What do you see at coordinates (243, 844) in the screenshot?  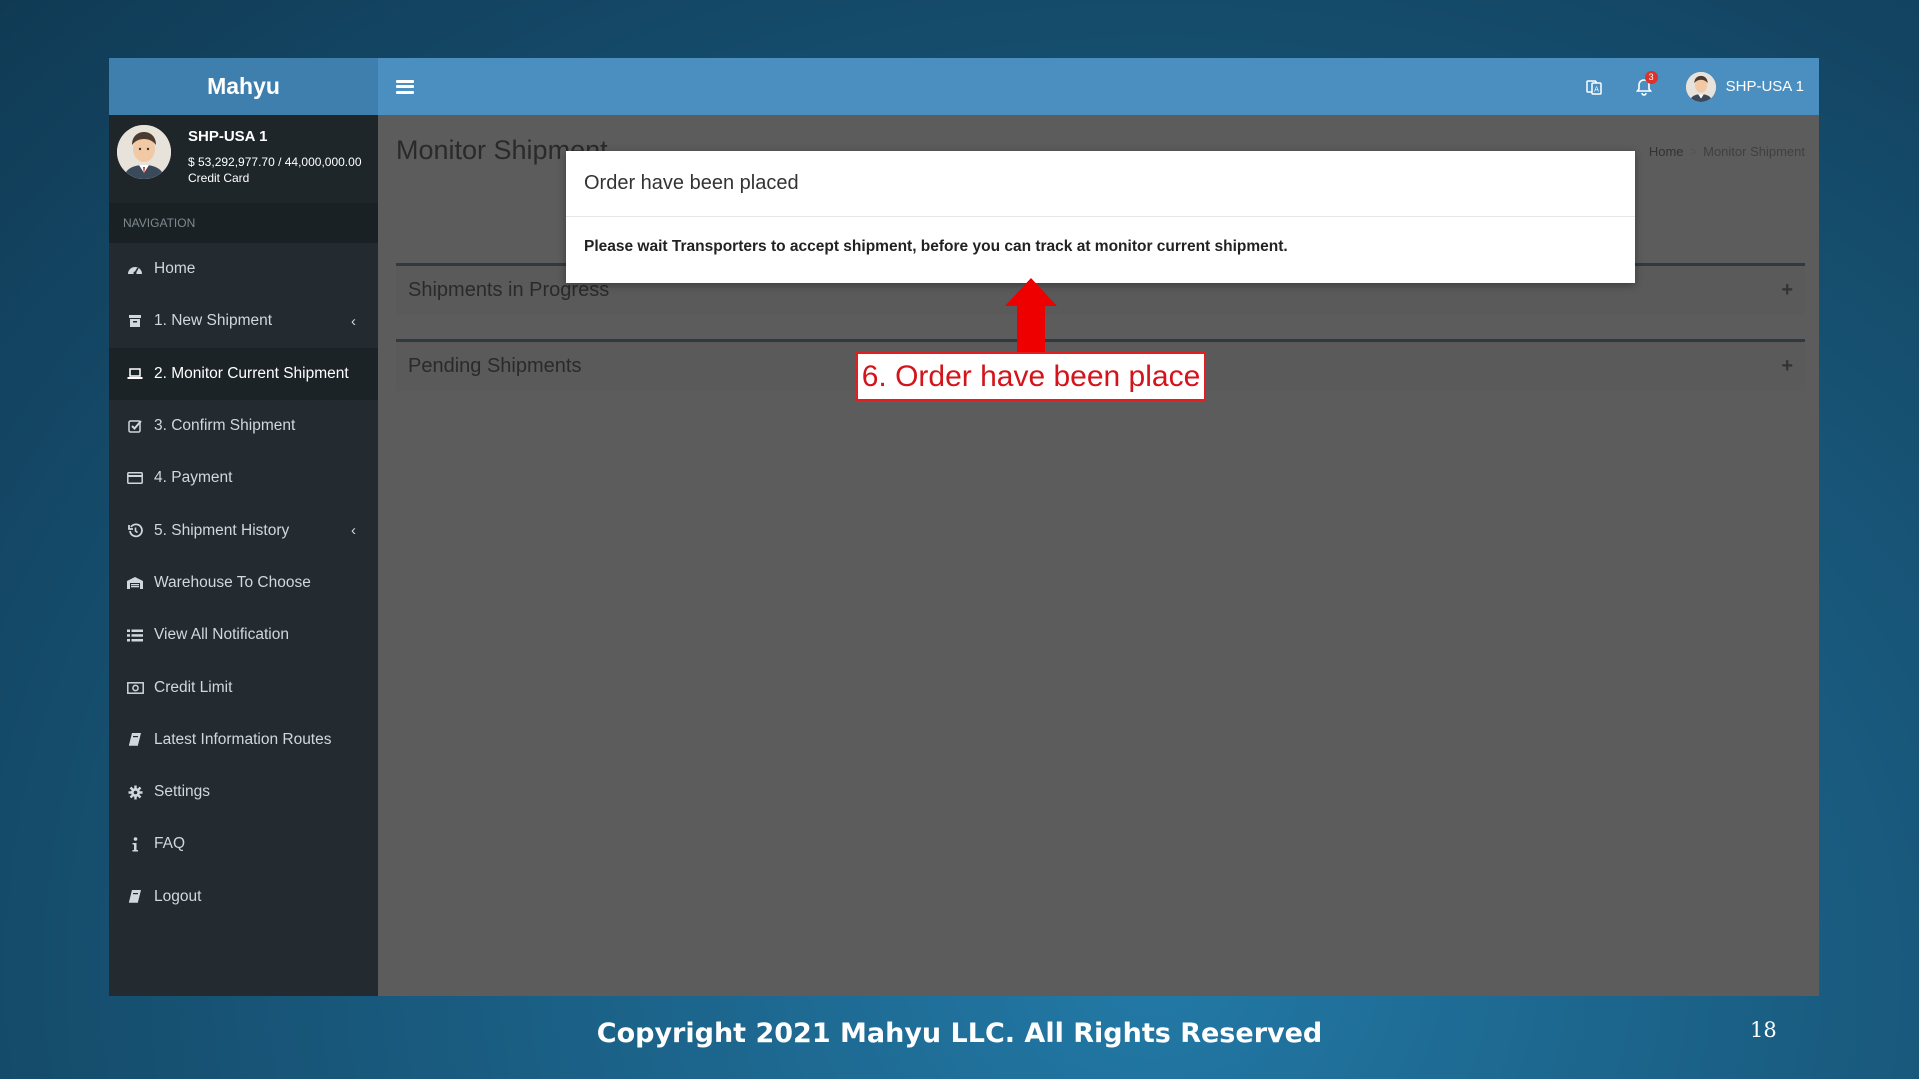 I see `sidebar-item-faq: FAQ` at bounding box center [243, 844].